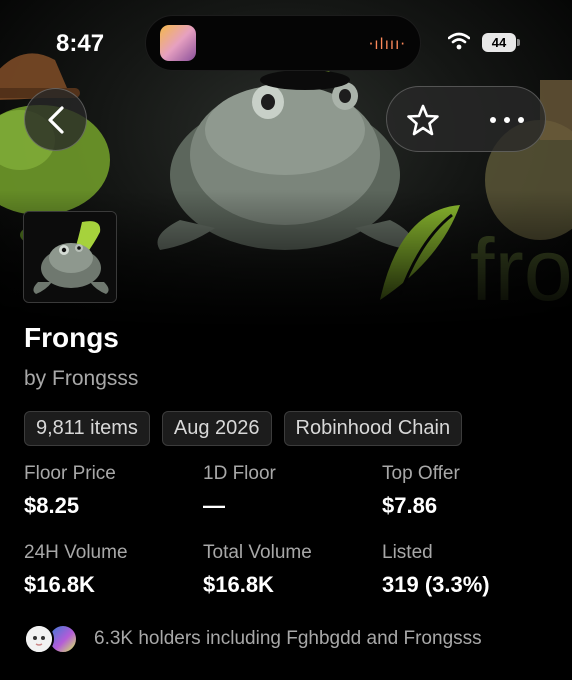 Image resolution: width=572 pixels, height=680 pixels. I want to click on holder-avatar, so click(39, 639).